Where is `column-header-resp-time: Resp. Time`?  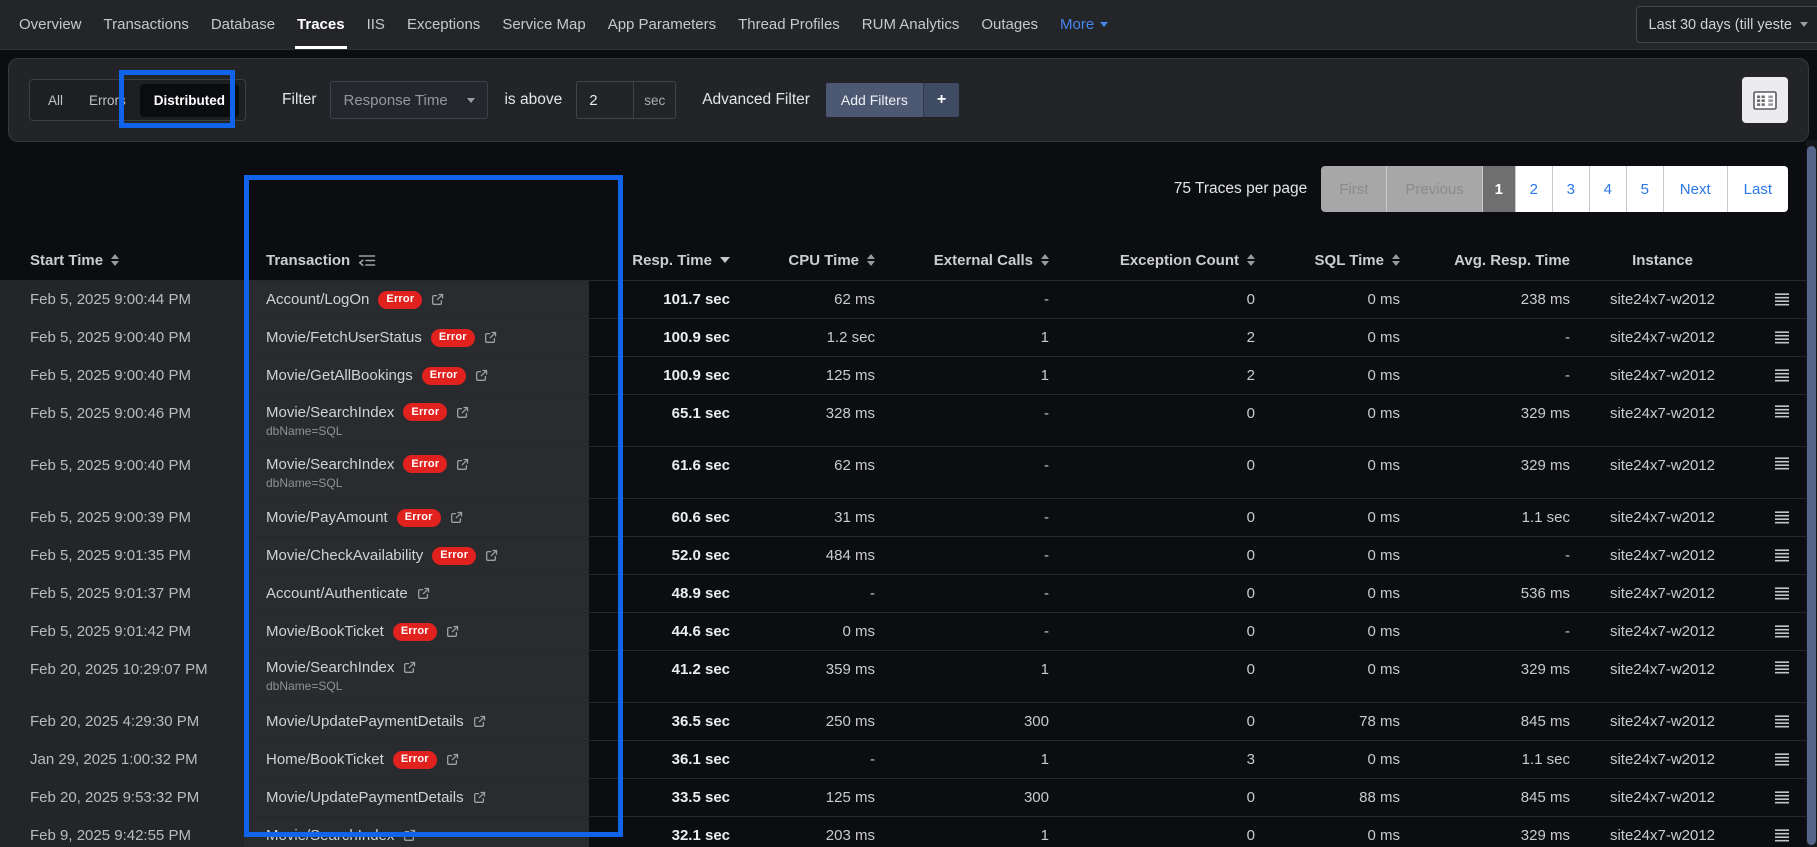
column-header-resp-time: Resp. Time is located at coordinates (659, 260).